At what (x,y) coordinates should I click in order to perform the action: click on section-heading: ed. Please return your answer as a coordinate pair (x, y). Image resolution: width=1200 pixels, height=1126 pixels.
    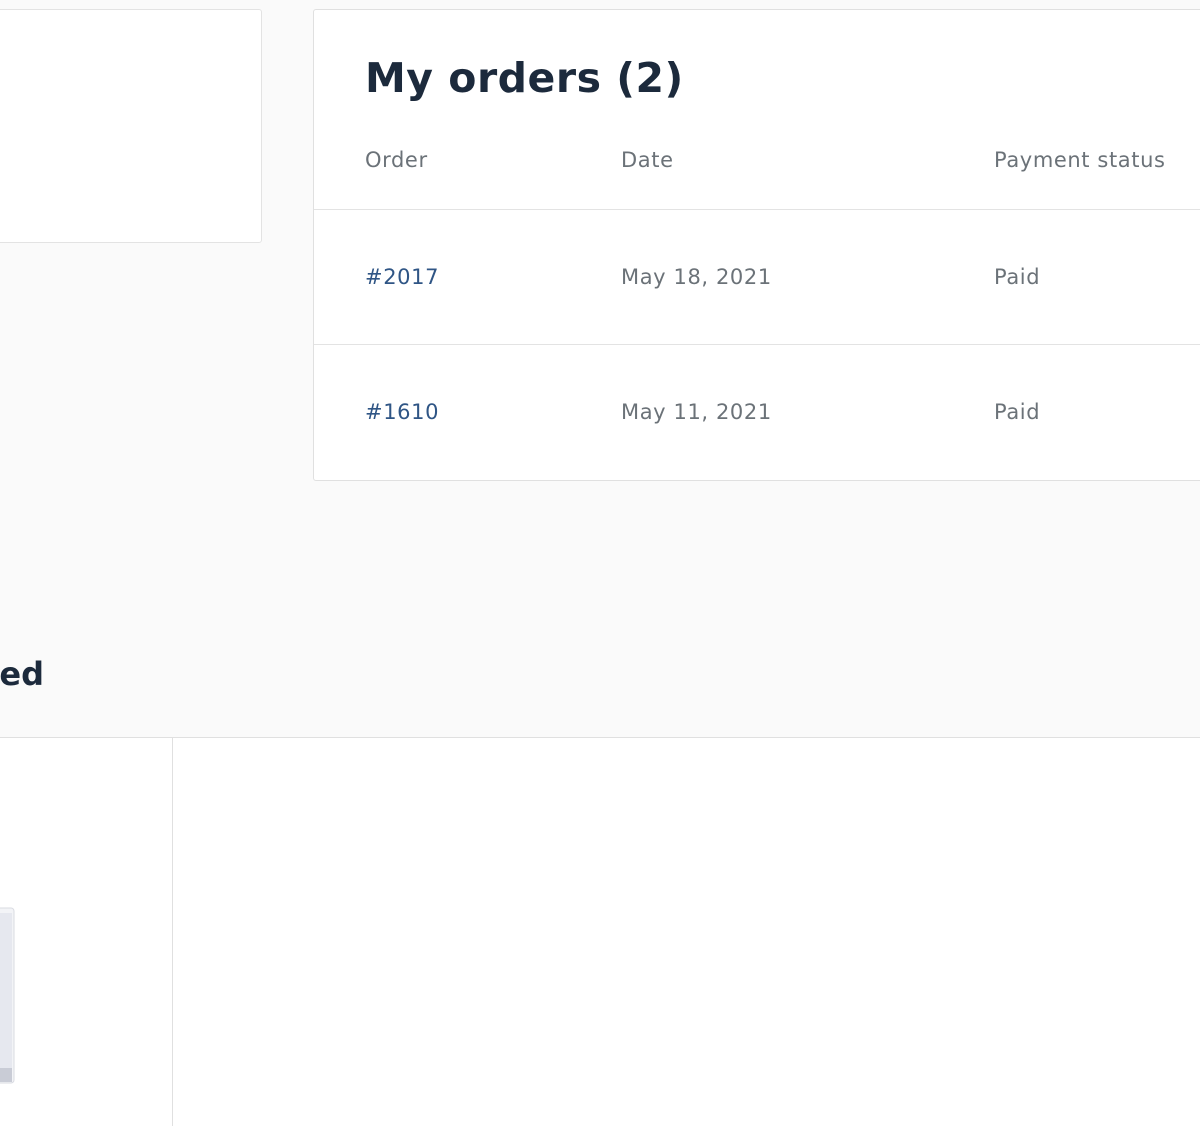
    Looking at the image, I should click on (22, 674).